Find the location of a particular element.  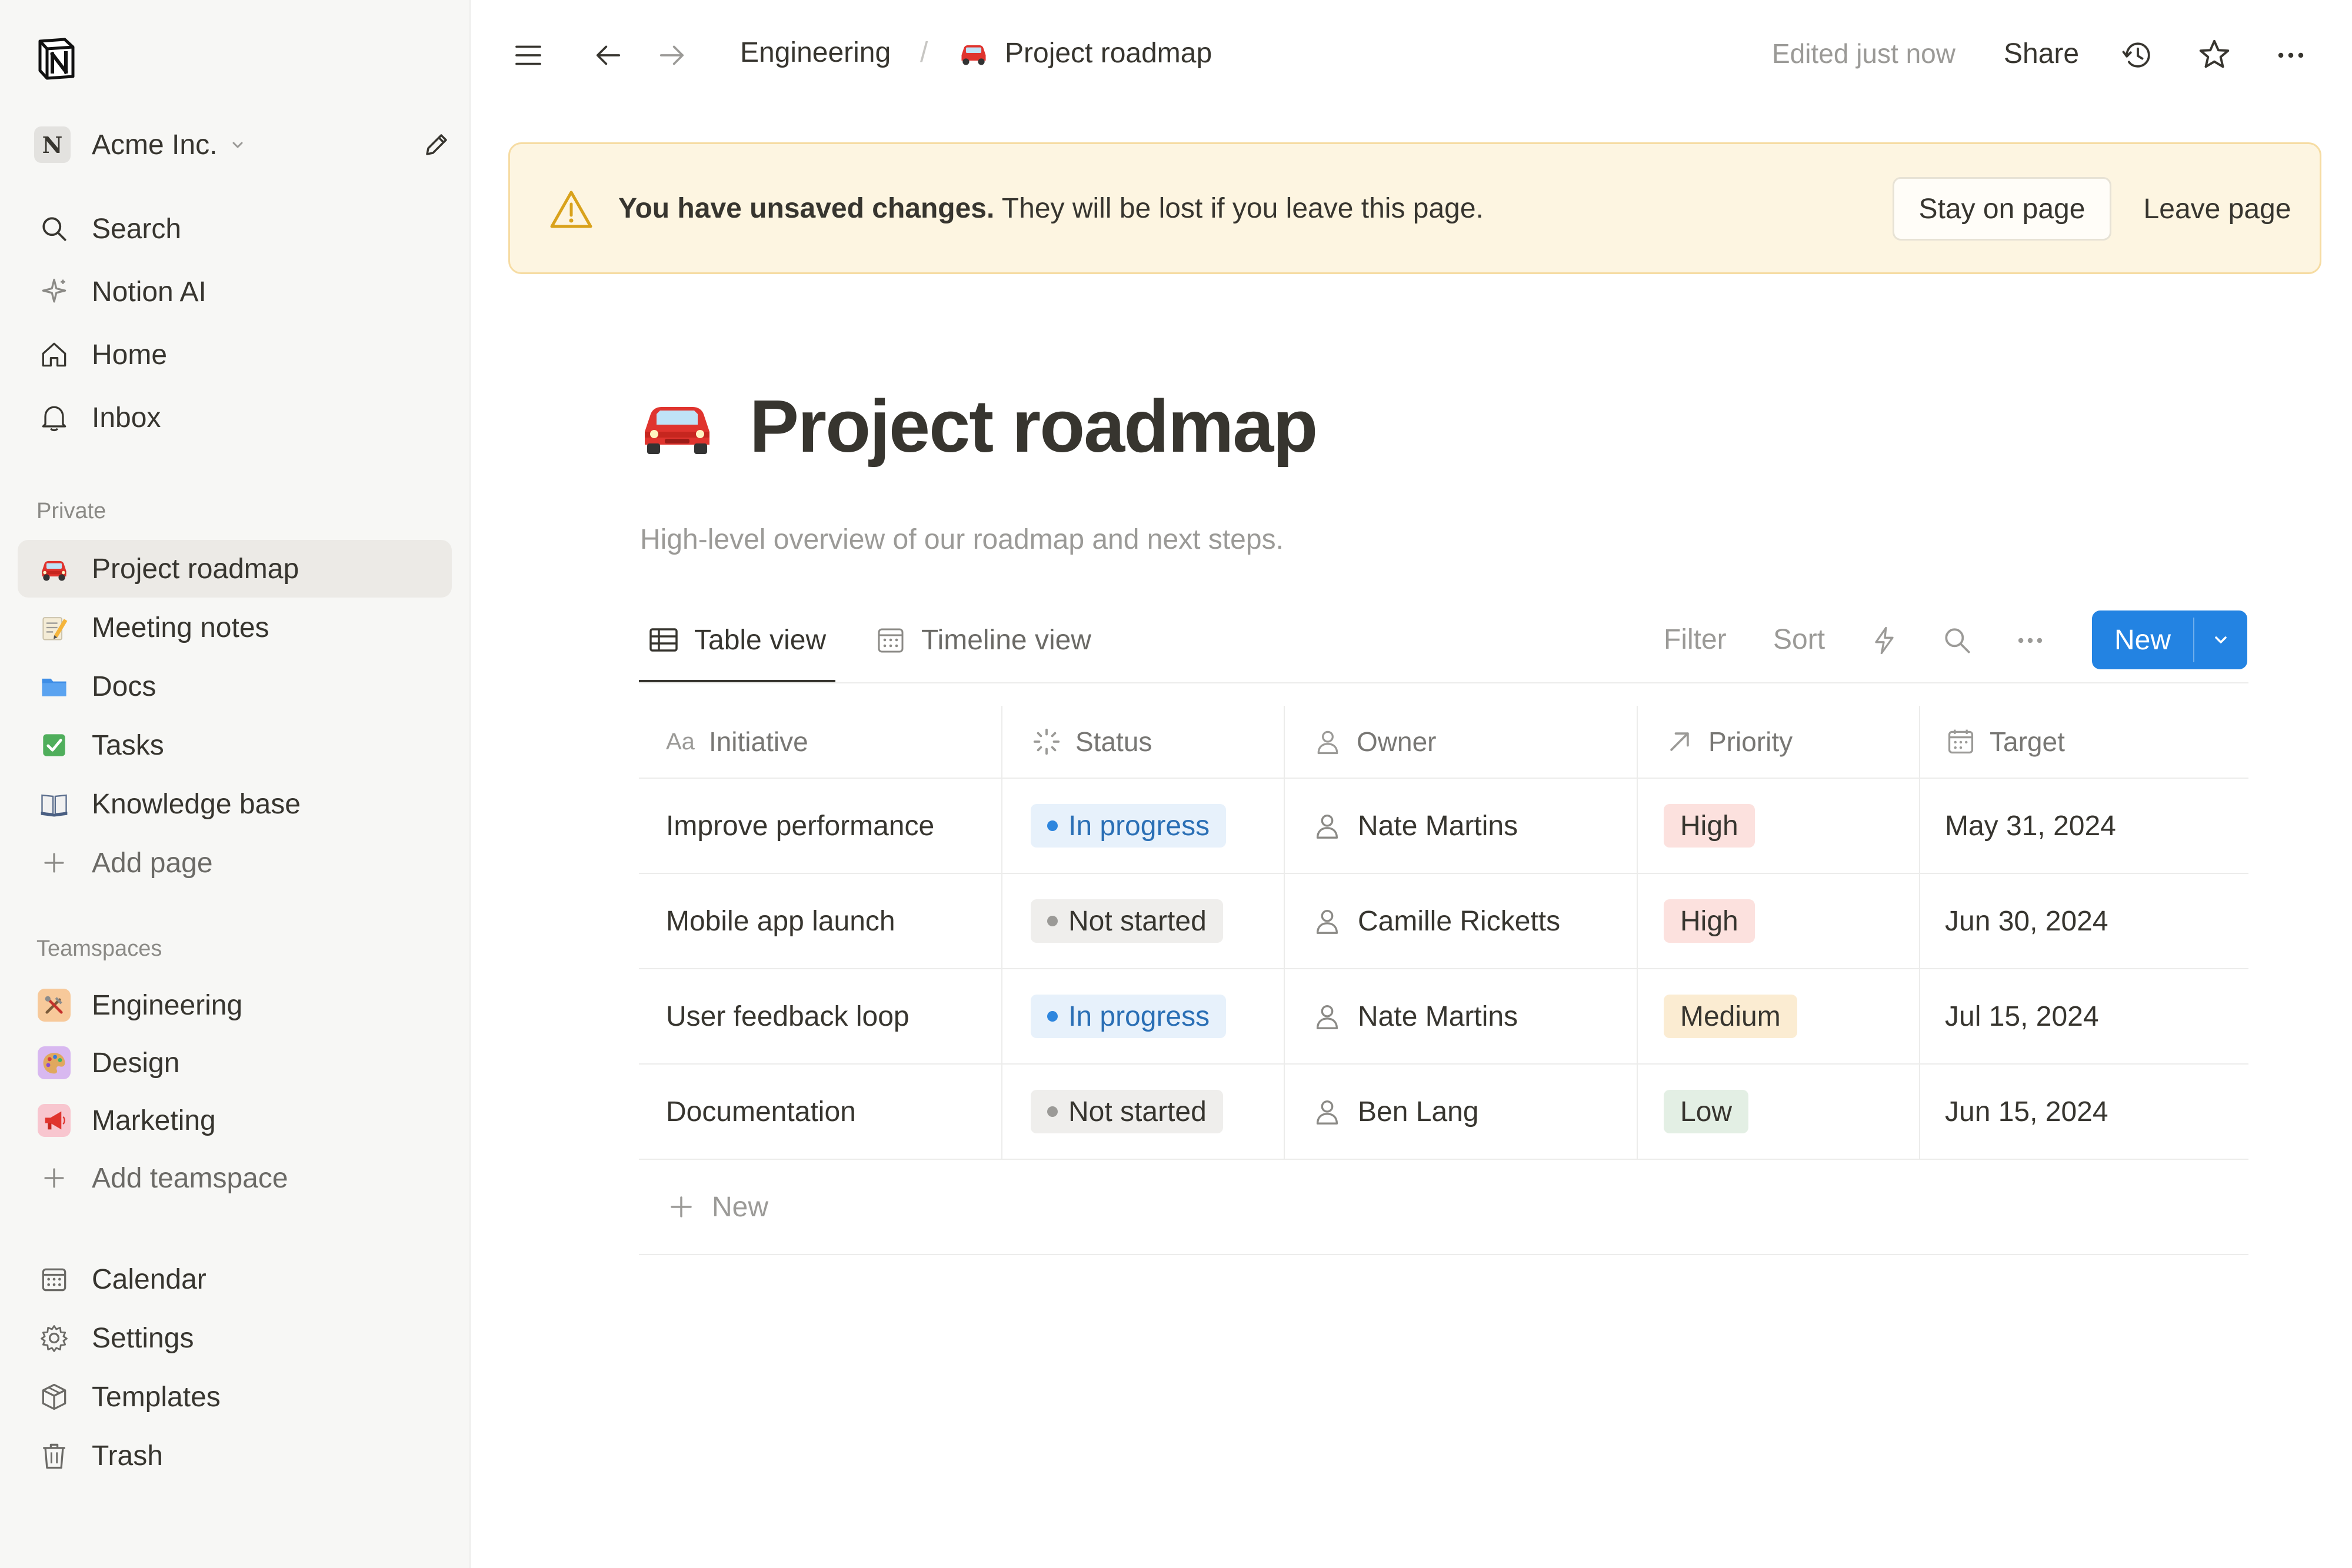

new-item-button: New is located at coordinates (2169, 639).